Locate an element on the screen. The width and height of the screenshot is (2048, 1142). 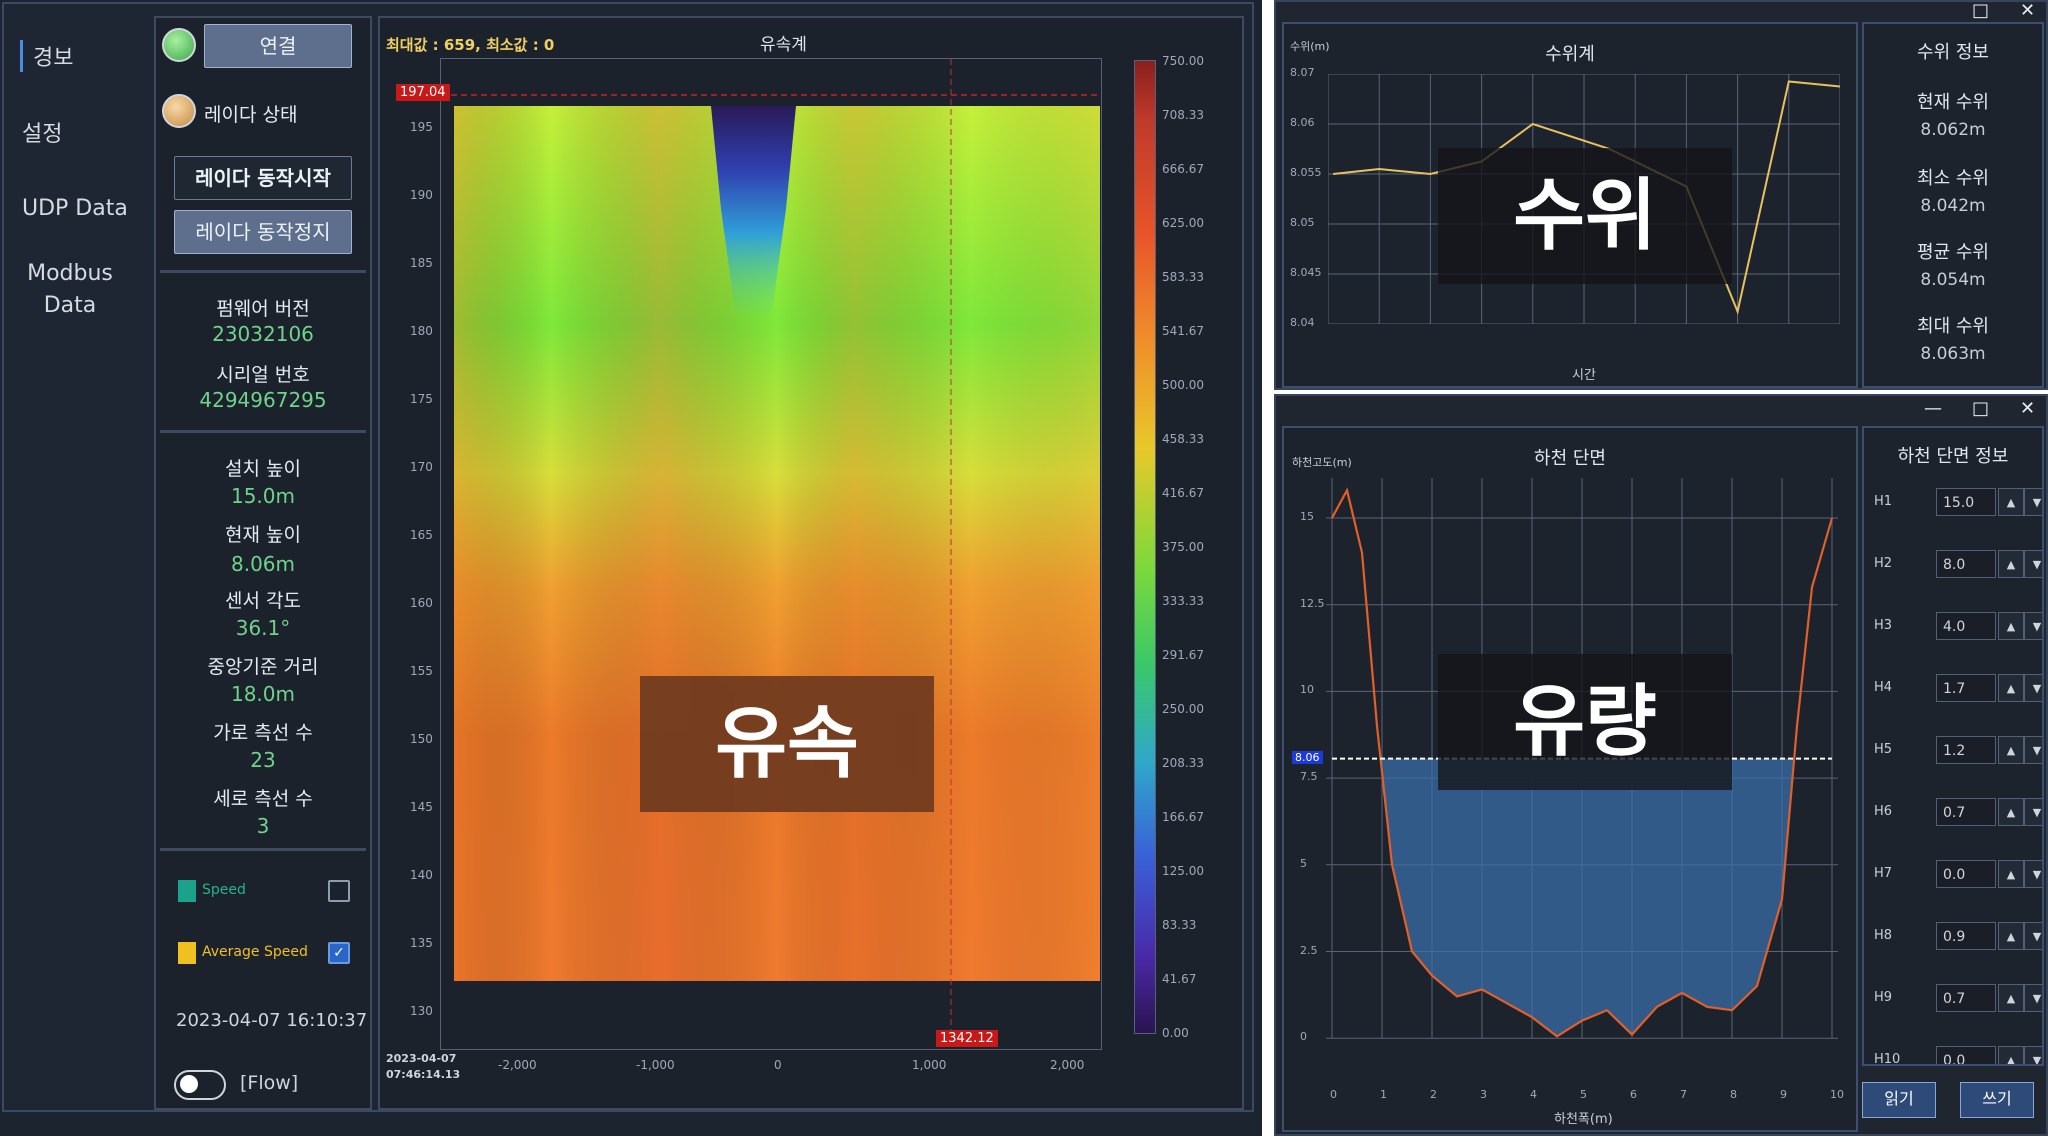
sensor-angle-label: 센서 각도 is located at coordinates (263, 601).